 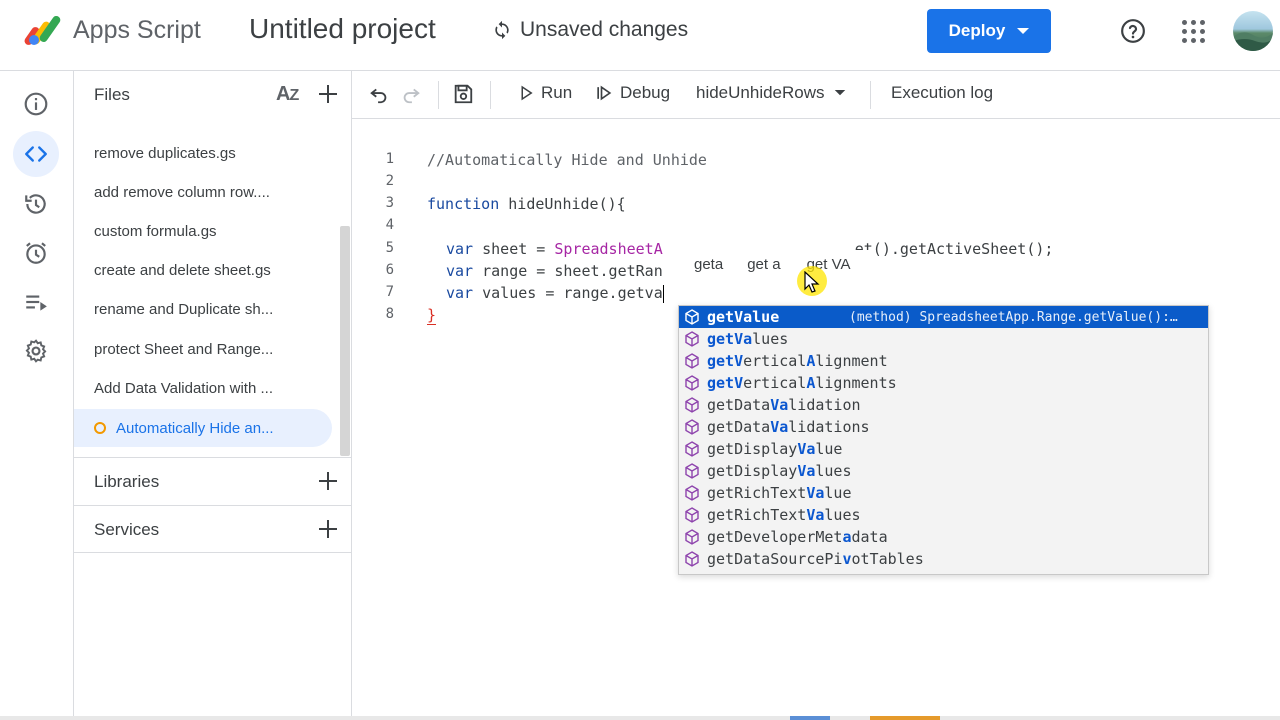 I want to click on editor-nav, so click(x=36, y=154).